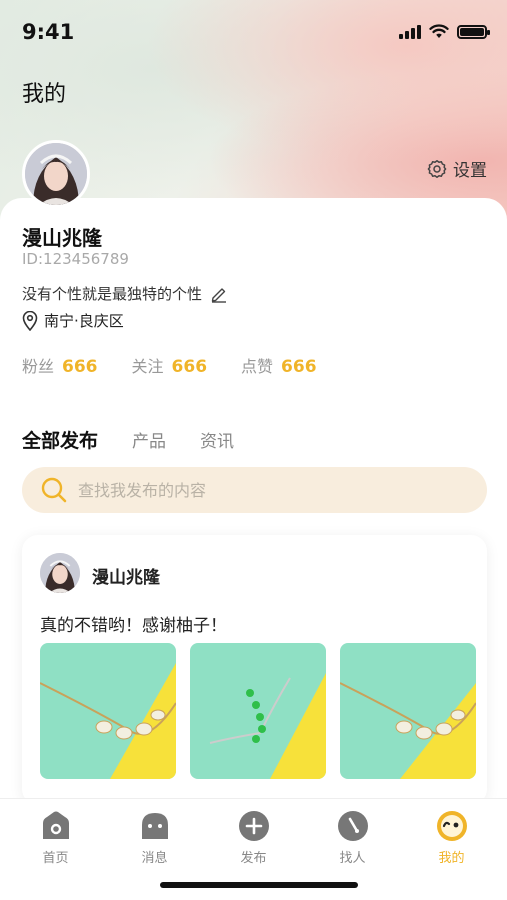  Describe the element at coordinates (154, 858) in the screenshot. I see `tabbar-label: 消息` at that location.